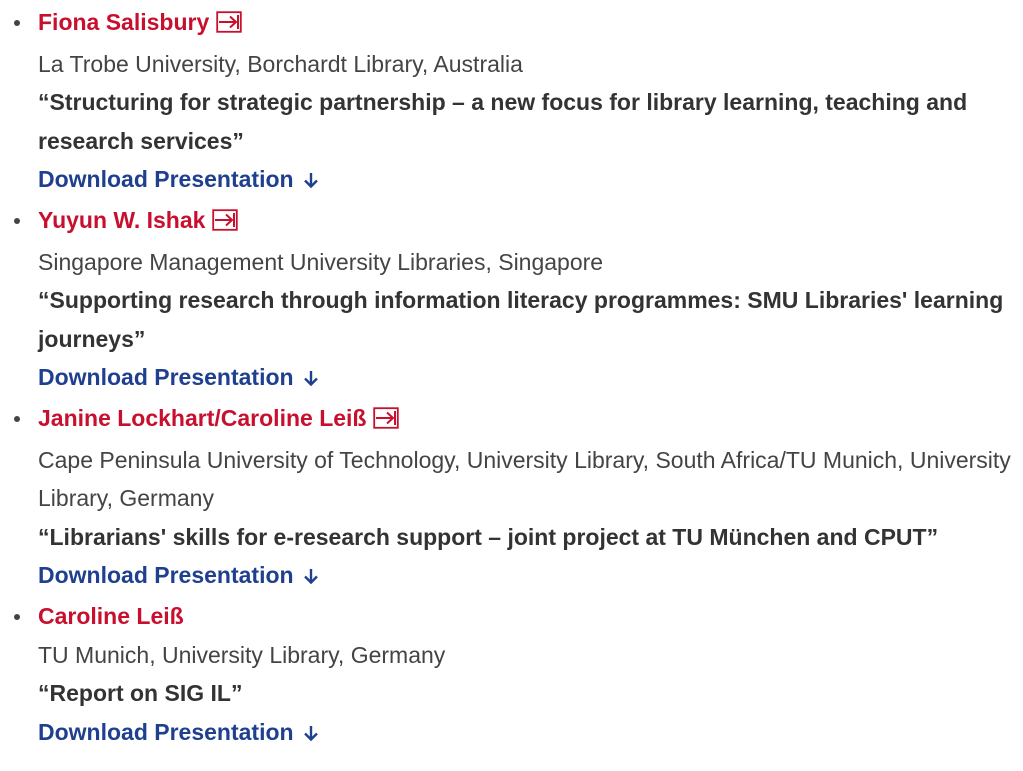  Describe the element at coordinates (530, 616) in the screenshot. I see `speaker-name-line: Caroline Leiß` at that location.